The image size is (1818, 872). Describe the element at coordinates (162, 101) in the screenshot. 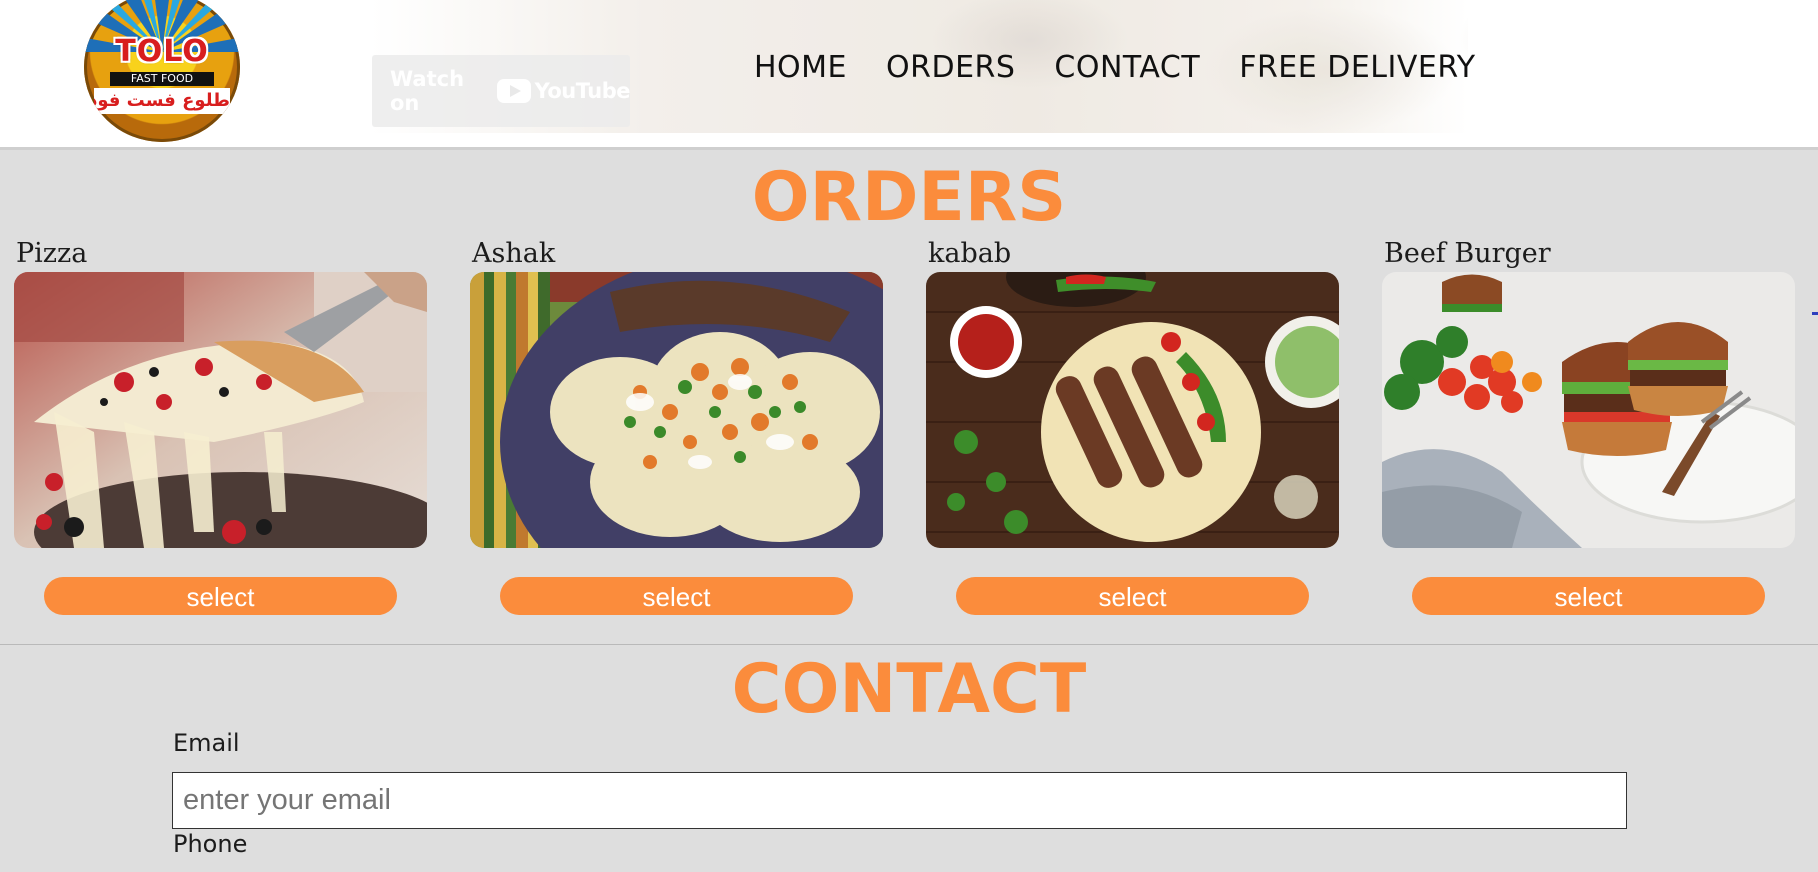

I see `logo-arabic-text: طلوع فست فود` at that location.